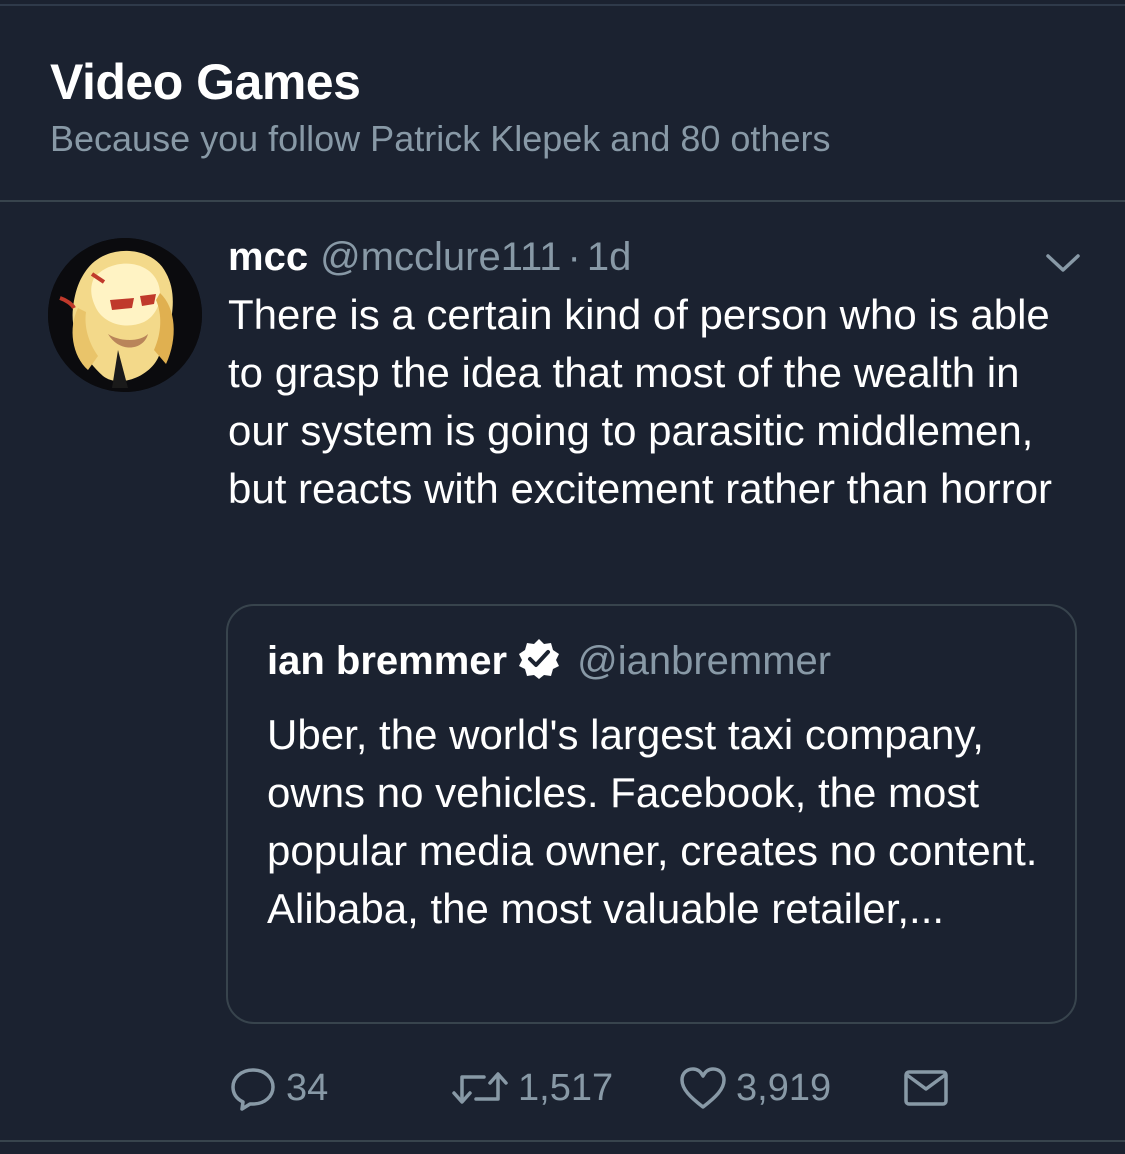 The height and width of the screenshot is (1154, 1125). What do you see at coordinates (566, 1087) in the screenshot?
I see `retweet-count: 1,517` at bounding box center [566, 1087].